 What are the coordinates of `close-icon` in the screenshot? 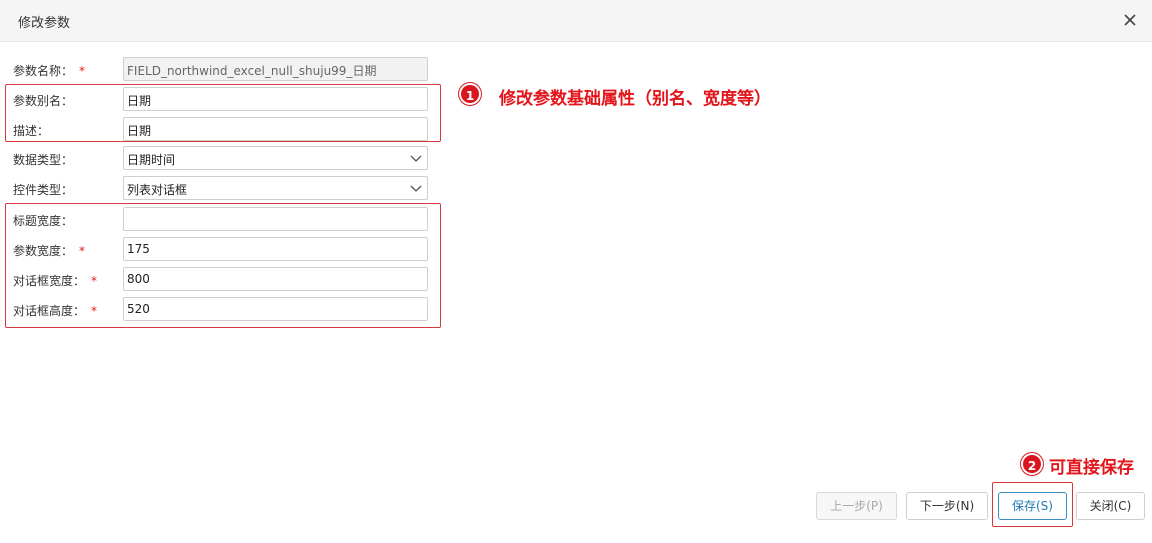 It's located at (1130, 20).